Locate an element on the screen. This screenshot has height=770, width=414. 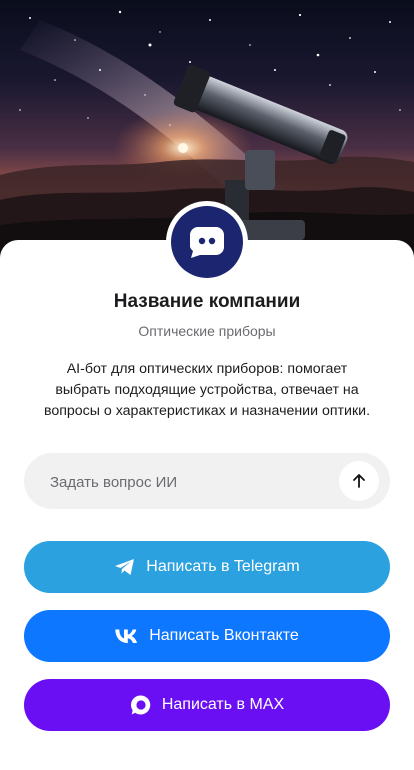
ask-ai-input is located at coordinates (200, 482).